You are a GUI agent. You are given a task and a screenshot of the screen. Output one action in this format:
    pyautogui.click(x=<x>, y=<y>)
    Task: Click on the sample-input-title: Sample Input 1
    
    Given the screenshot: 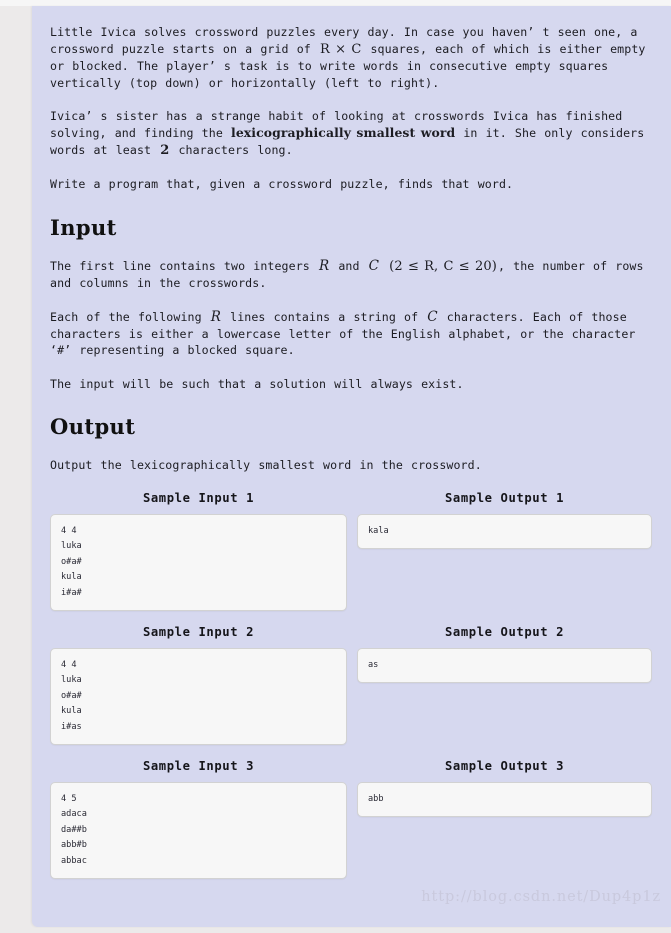 What is the action you would take?
    pyautogui.click(x=198, y=497)
    